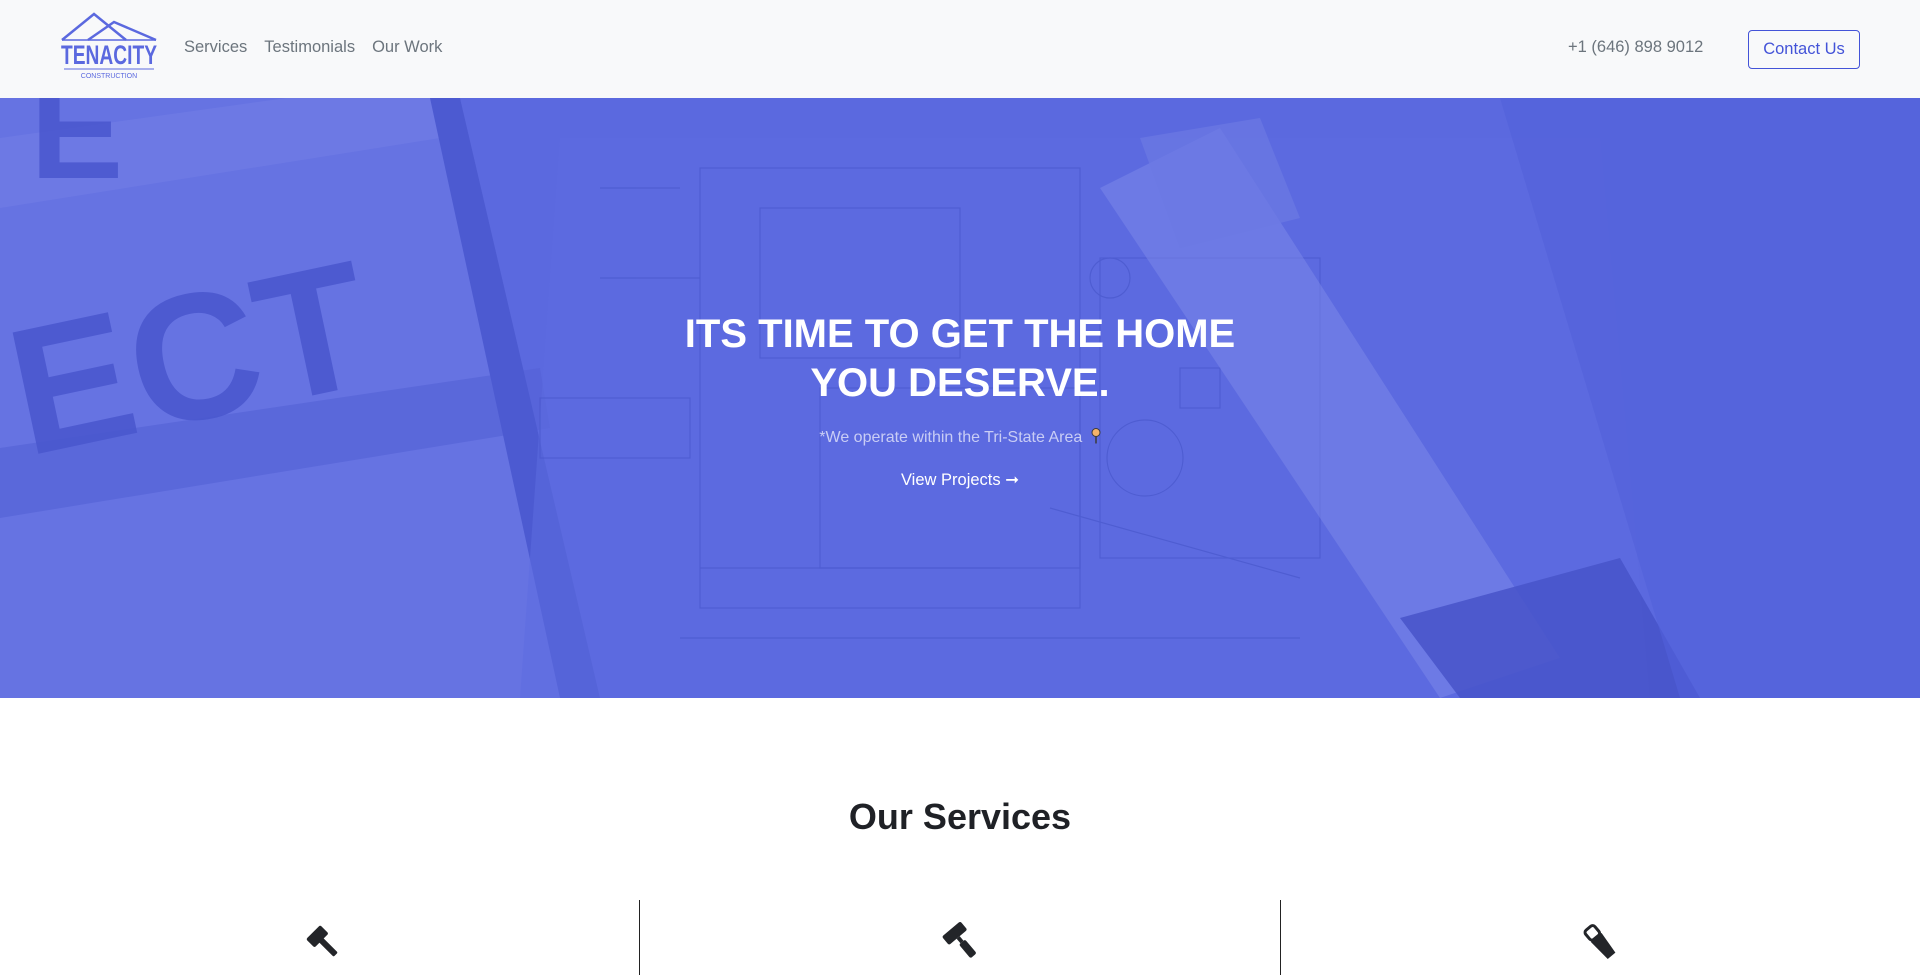  Describe the element at coordinates (109, 76) in the screenshot. I see `brand-tagline: CONSTRUCTION` at that location.